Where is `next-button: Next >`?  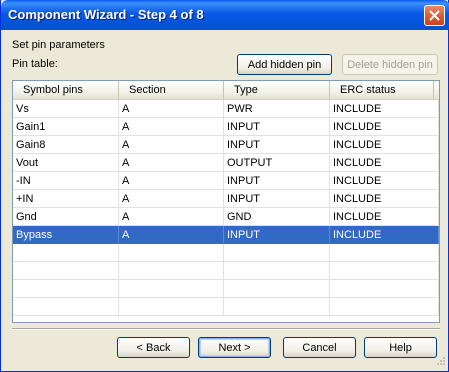
next-button: Next > is located at coordinates (234, 347).